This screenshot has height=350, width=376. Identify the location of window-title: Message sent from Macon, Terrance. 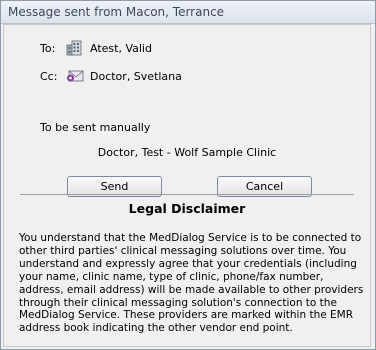
(116, 12).